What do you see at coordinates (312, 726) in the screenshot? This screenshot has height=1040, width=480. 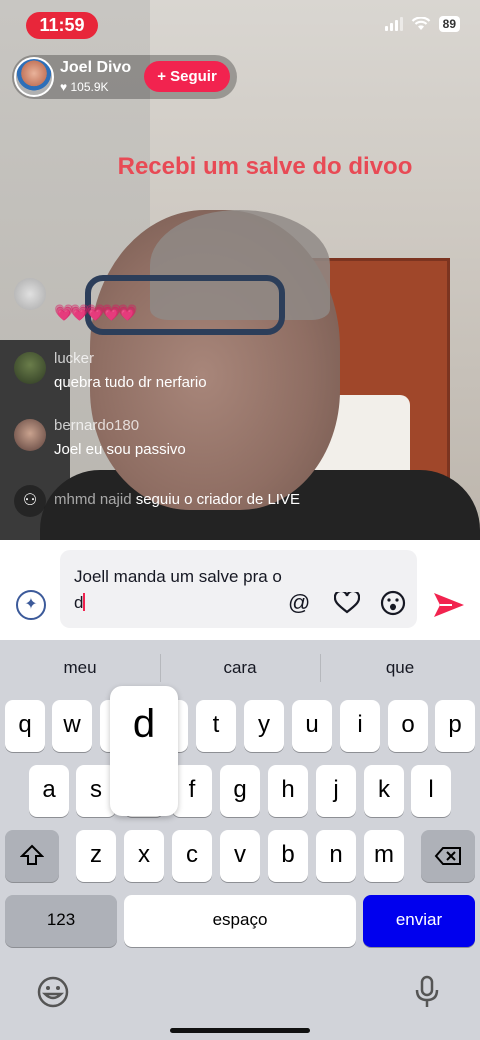 I see `key-u: u` at bounding box center [312, 726].